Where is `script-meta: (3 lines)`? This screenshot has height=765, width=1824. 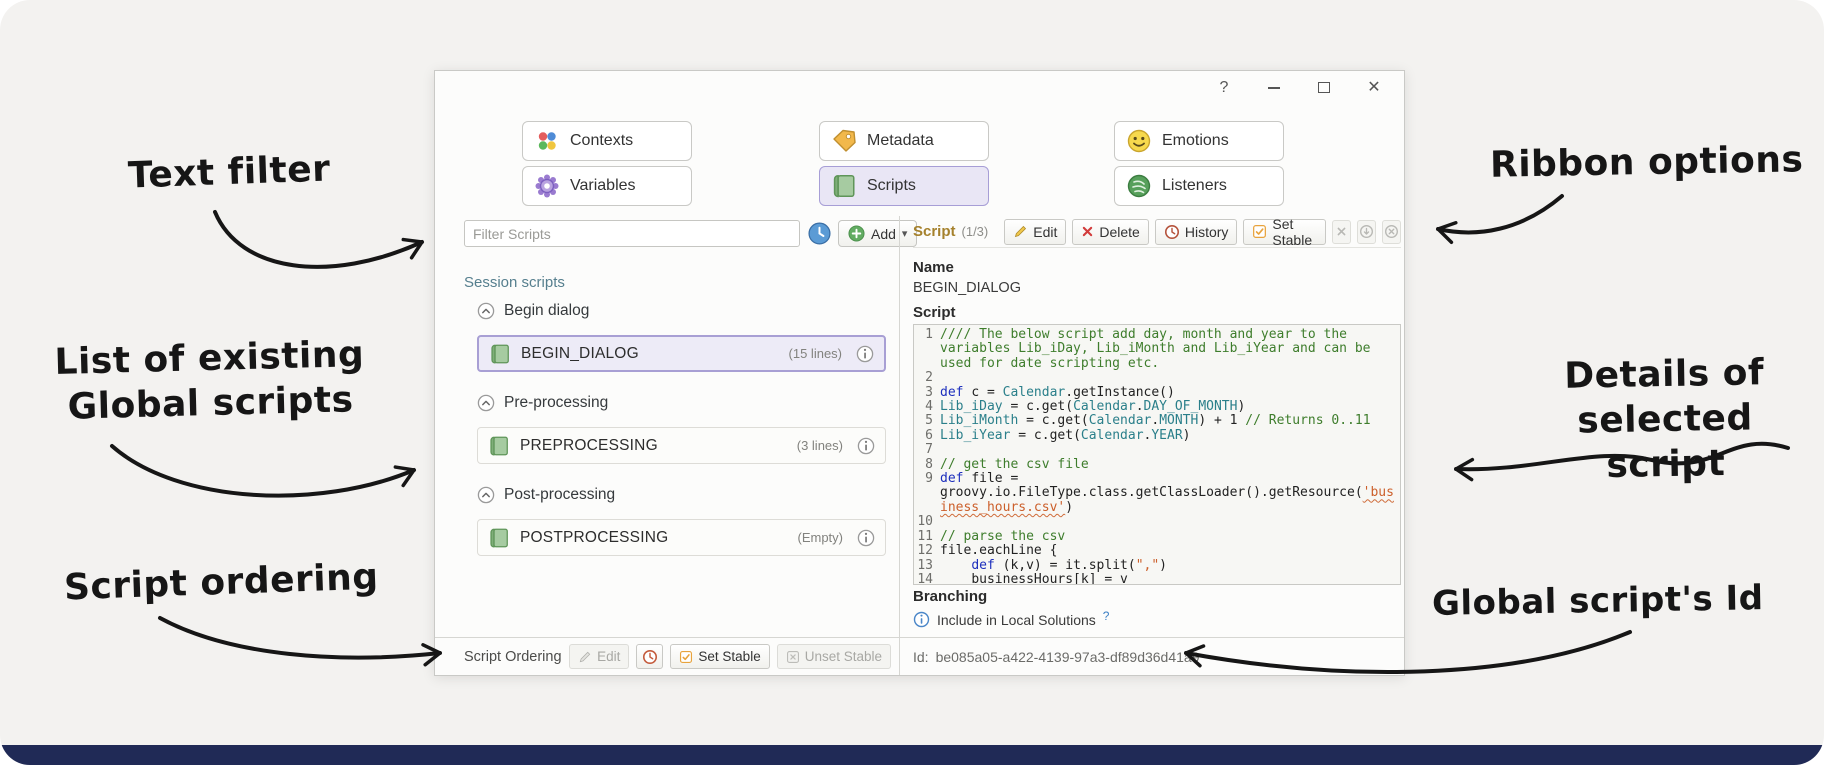
script-meta: (3 lines) is located at coordinates (819, 445).